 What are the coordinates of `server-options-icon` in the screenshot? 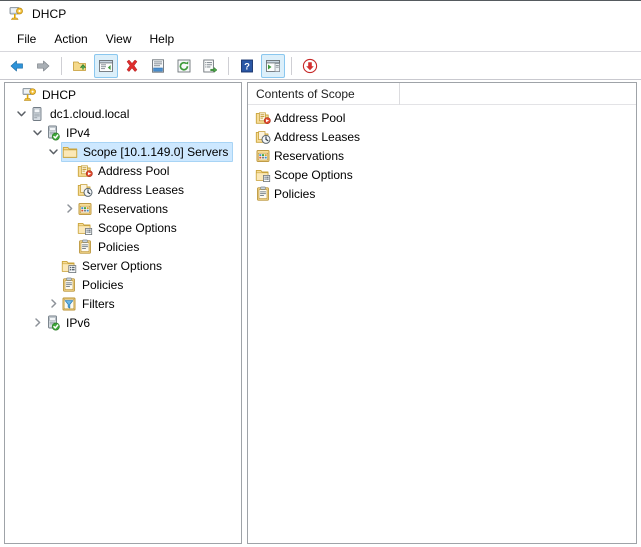 It's located at (69, 266).